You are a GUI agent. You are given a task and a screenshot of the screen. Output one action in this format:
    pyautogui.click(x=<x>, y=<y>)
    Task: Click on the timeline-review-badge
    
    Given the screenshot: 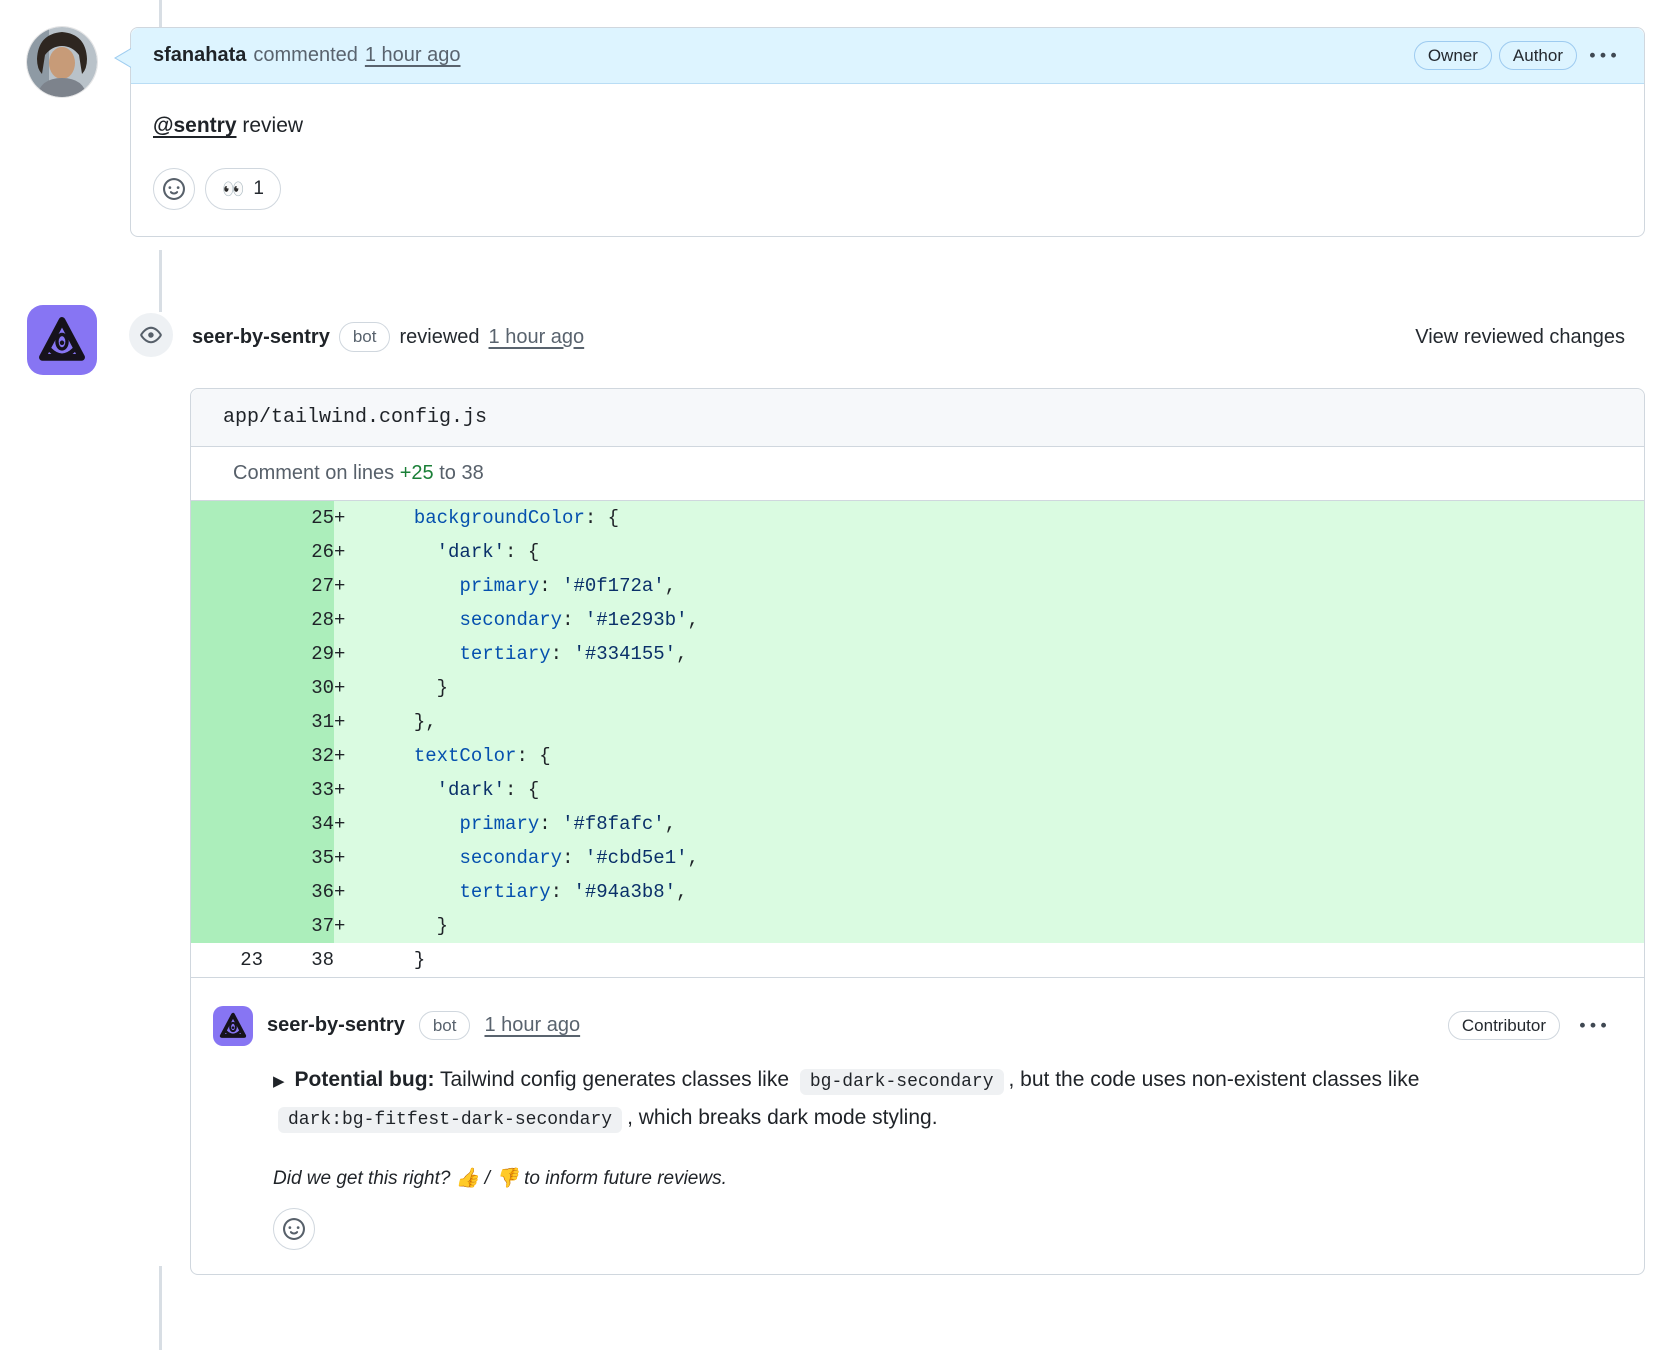 What is the action you would take?
    pyautogui.click(x=151, y=335)
    